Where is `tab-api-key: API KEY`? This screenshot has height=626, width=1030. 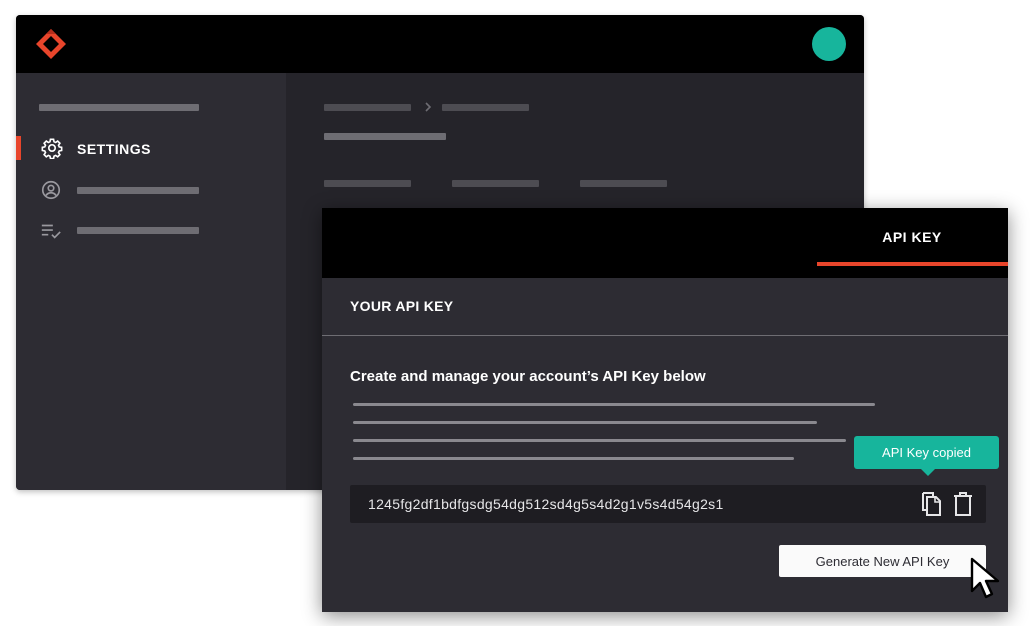
tab-api-key: API KEY is located at coordinates (912, 237).